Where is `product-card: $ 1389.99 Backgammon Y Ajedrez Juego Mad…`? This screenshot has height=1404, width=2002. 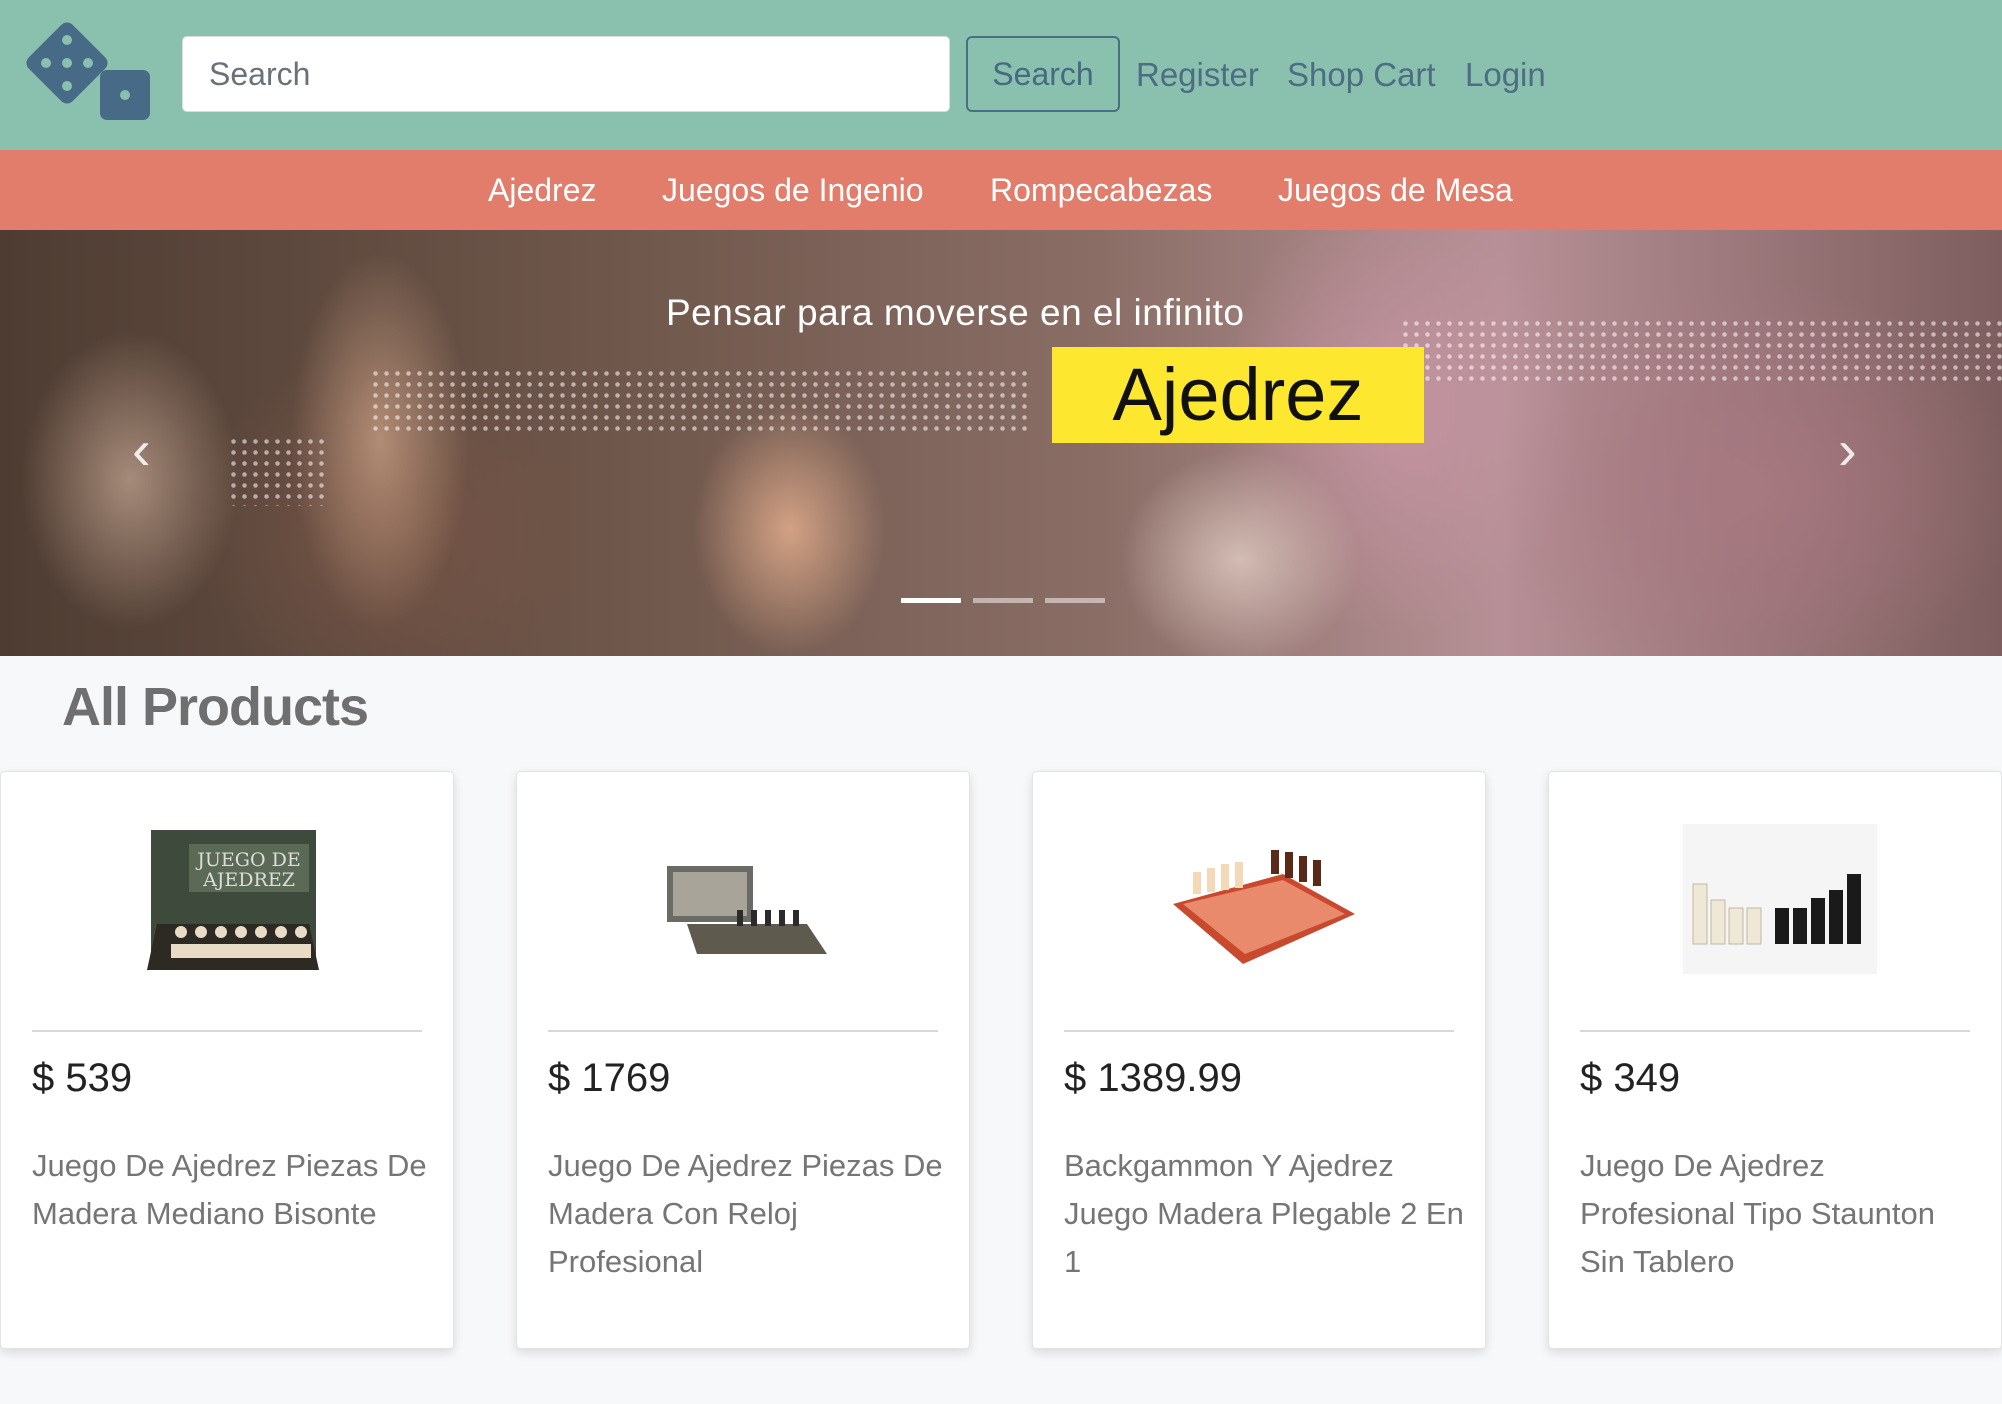
product-card: $ 1389.99 Backgammon Y Ajedrez Juego Mad… is located at coordinates (1259, 1060).